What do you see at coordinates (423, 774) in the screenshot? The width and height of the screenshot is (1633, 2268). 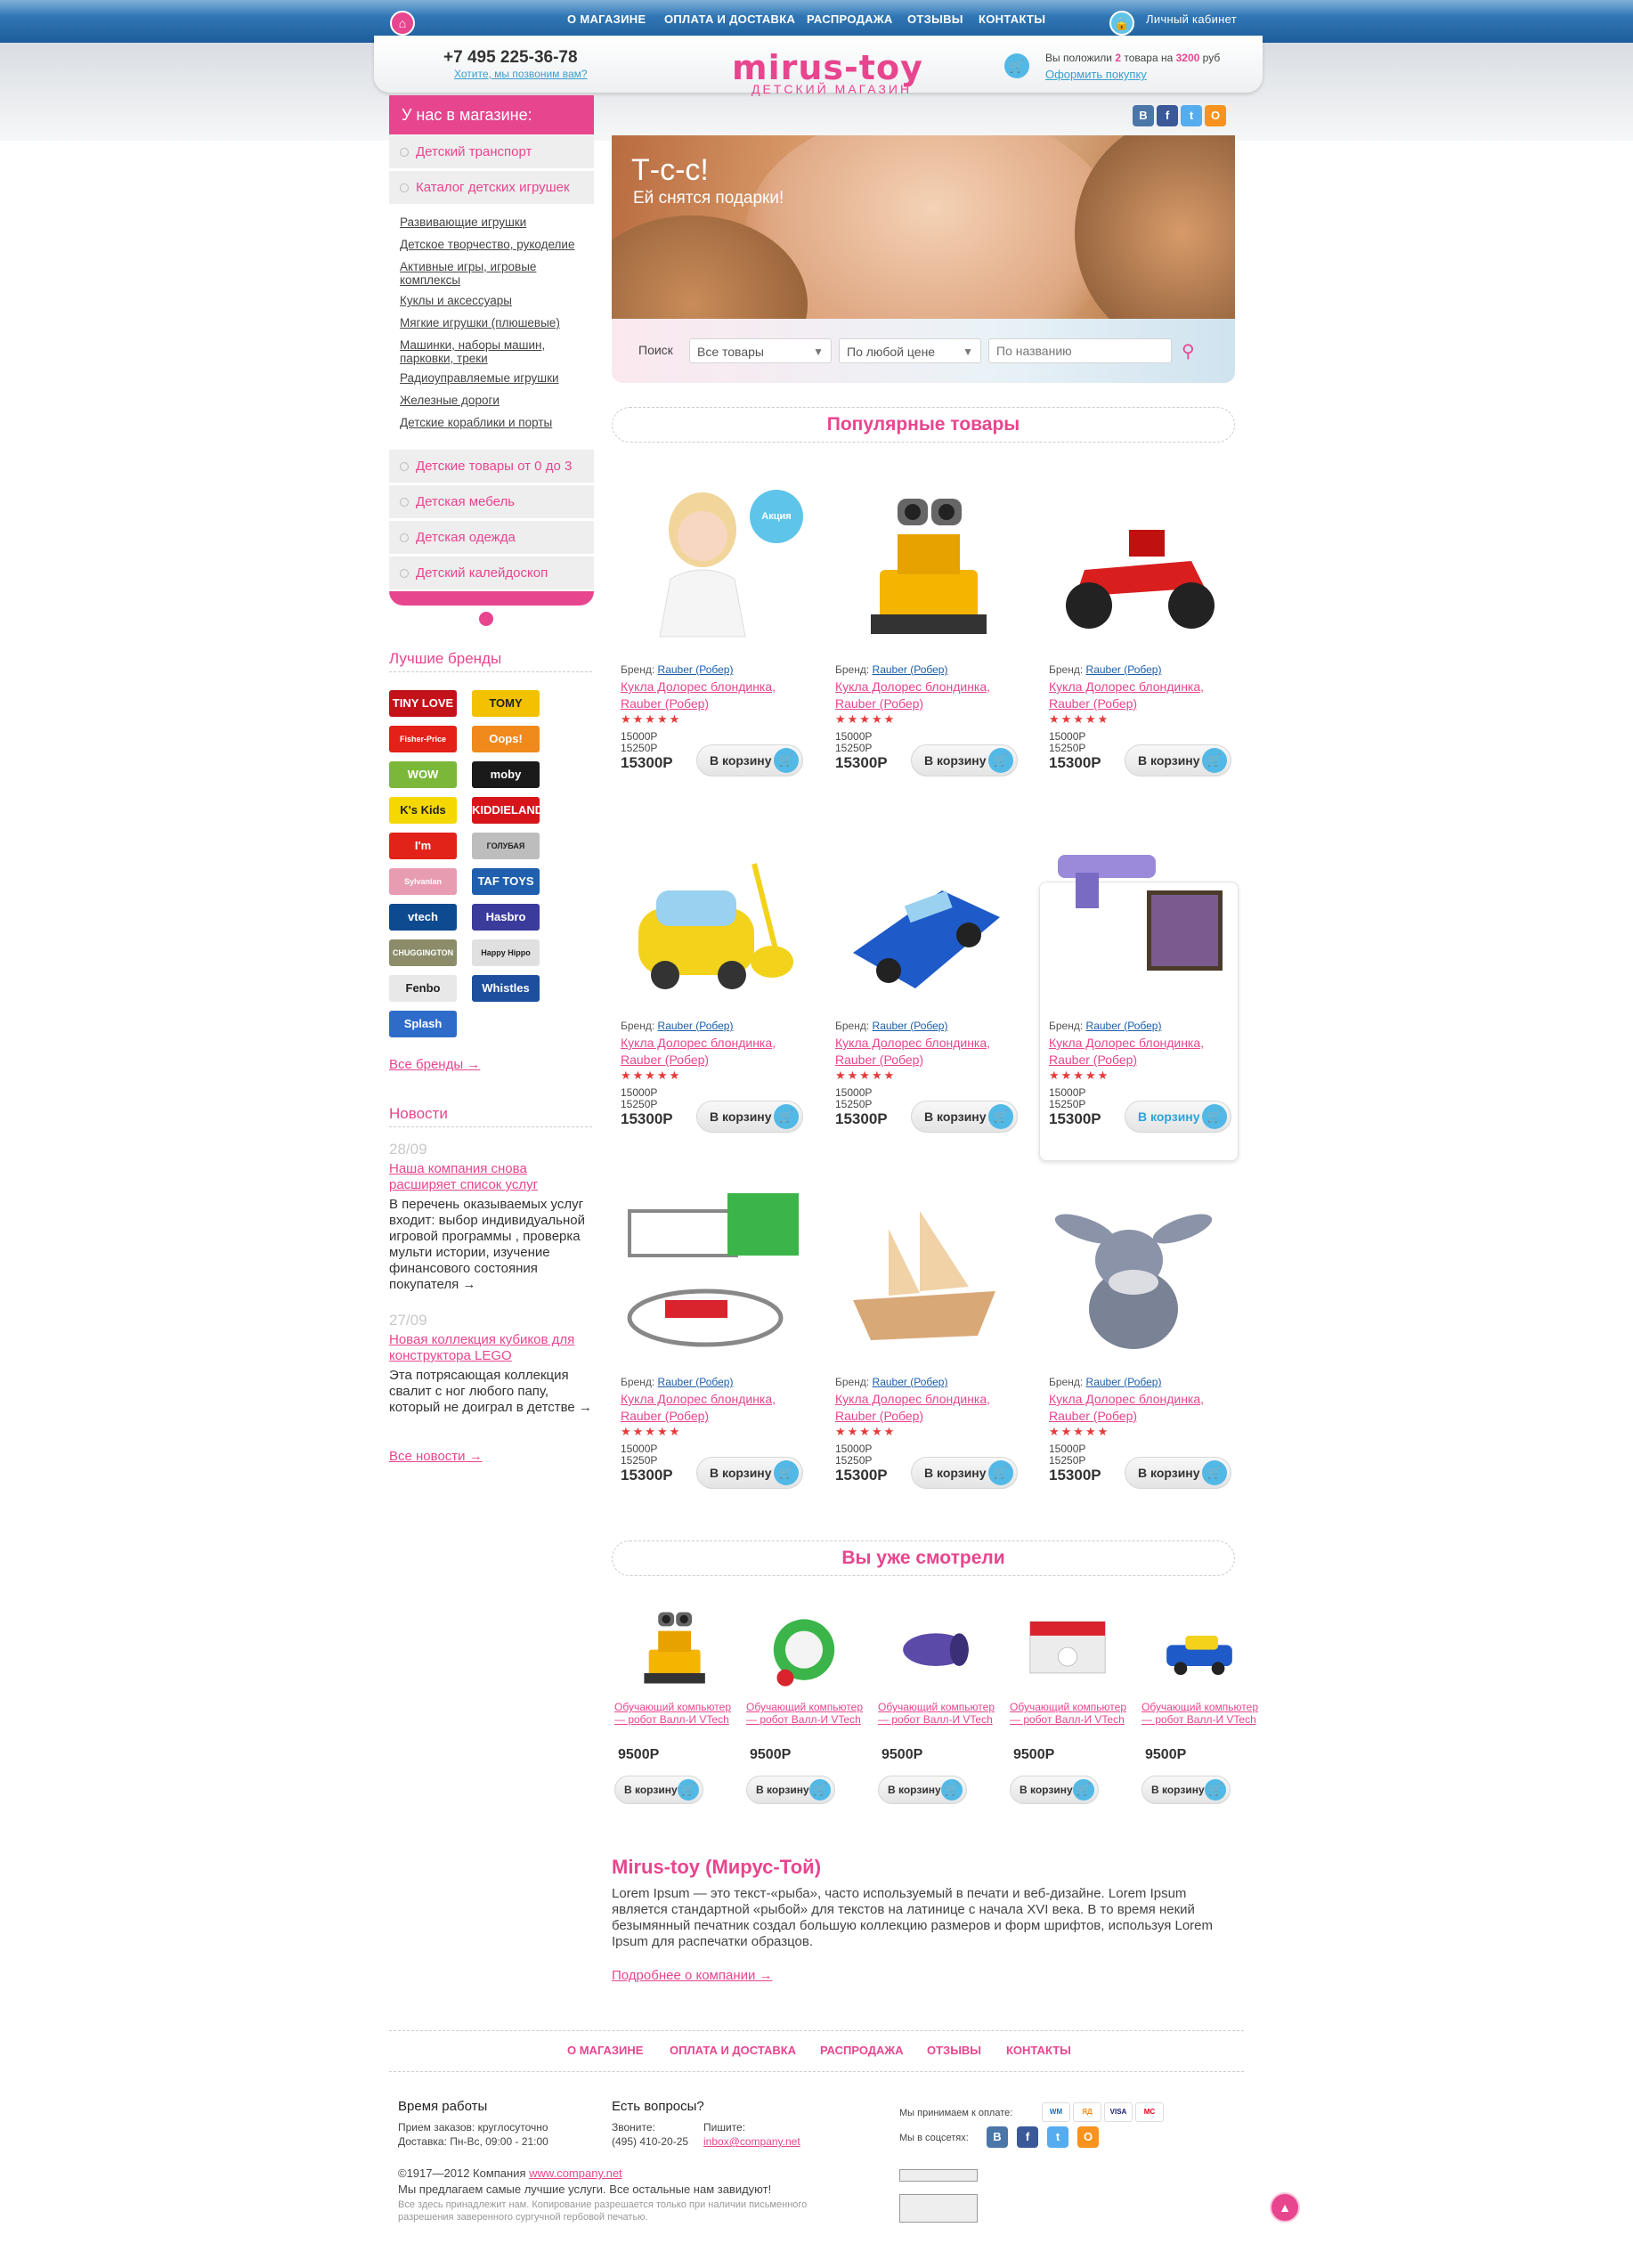 I see `brand-logo: WOW` at bounding box center [423, 774].